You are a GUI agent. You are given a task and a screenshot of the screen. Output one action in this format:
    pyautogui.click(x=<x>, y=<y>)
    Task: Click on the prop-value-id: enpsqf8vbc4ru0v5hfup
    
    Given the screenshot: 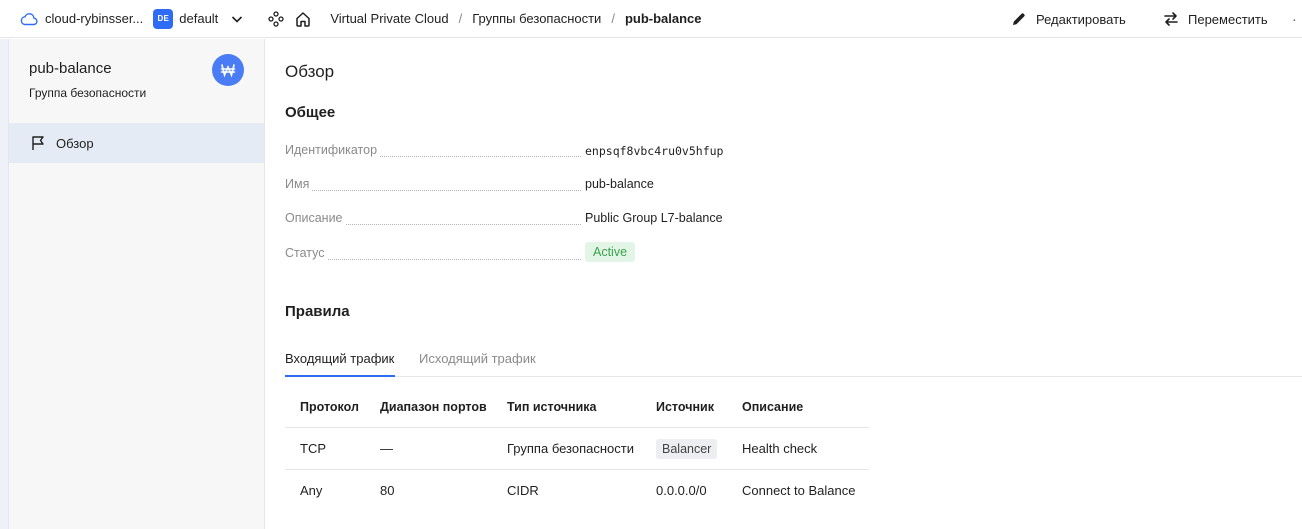 What is the action you would take?
    pyautogui.click(x=654, y=151)
    